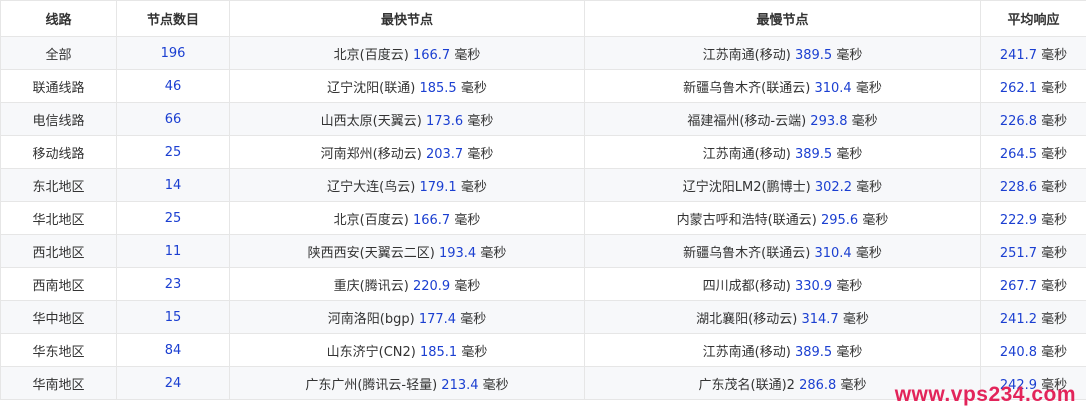 This screenshot has width=1086, height=409. I want to click on node-count: 84, so click(173, 350).